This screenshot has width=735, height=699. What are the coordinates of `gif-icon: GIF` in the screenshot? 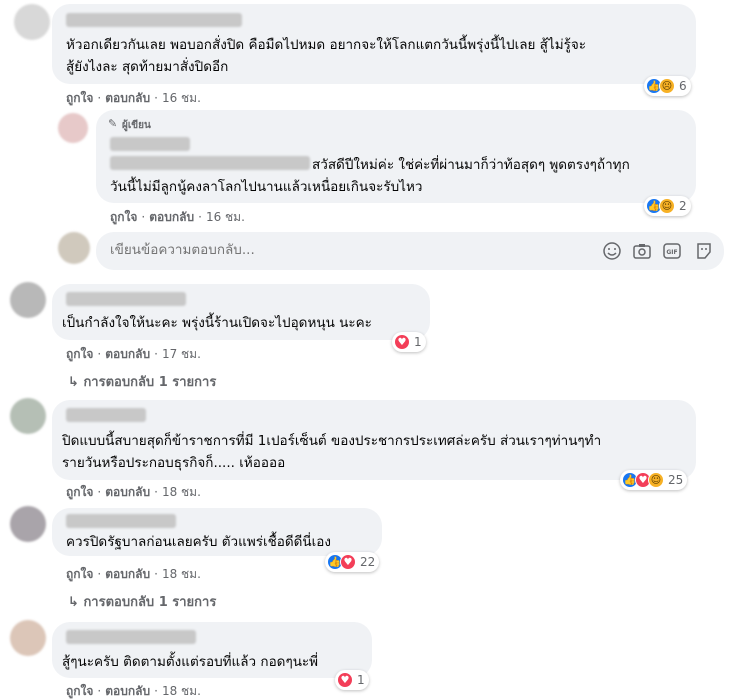 It's located at (672, 251).